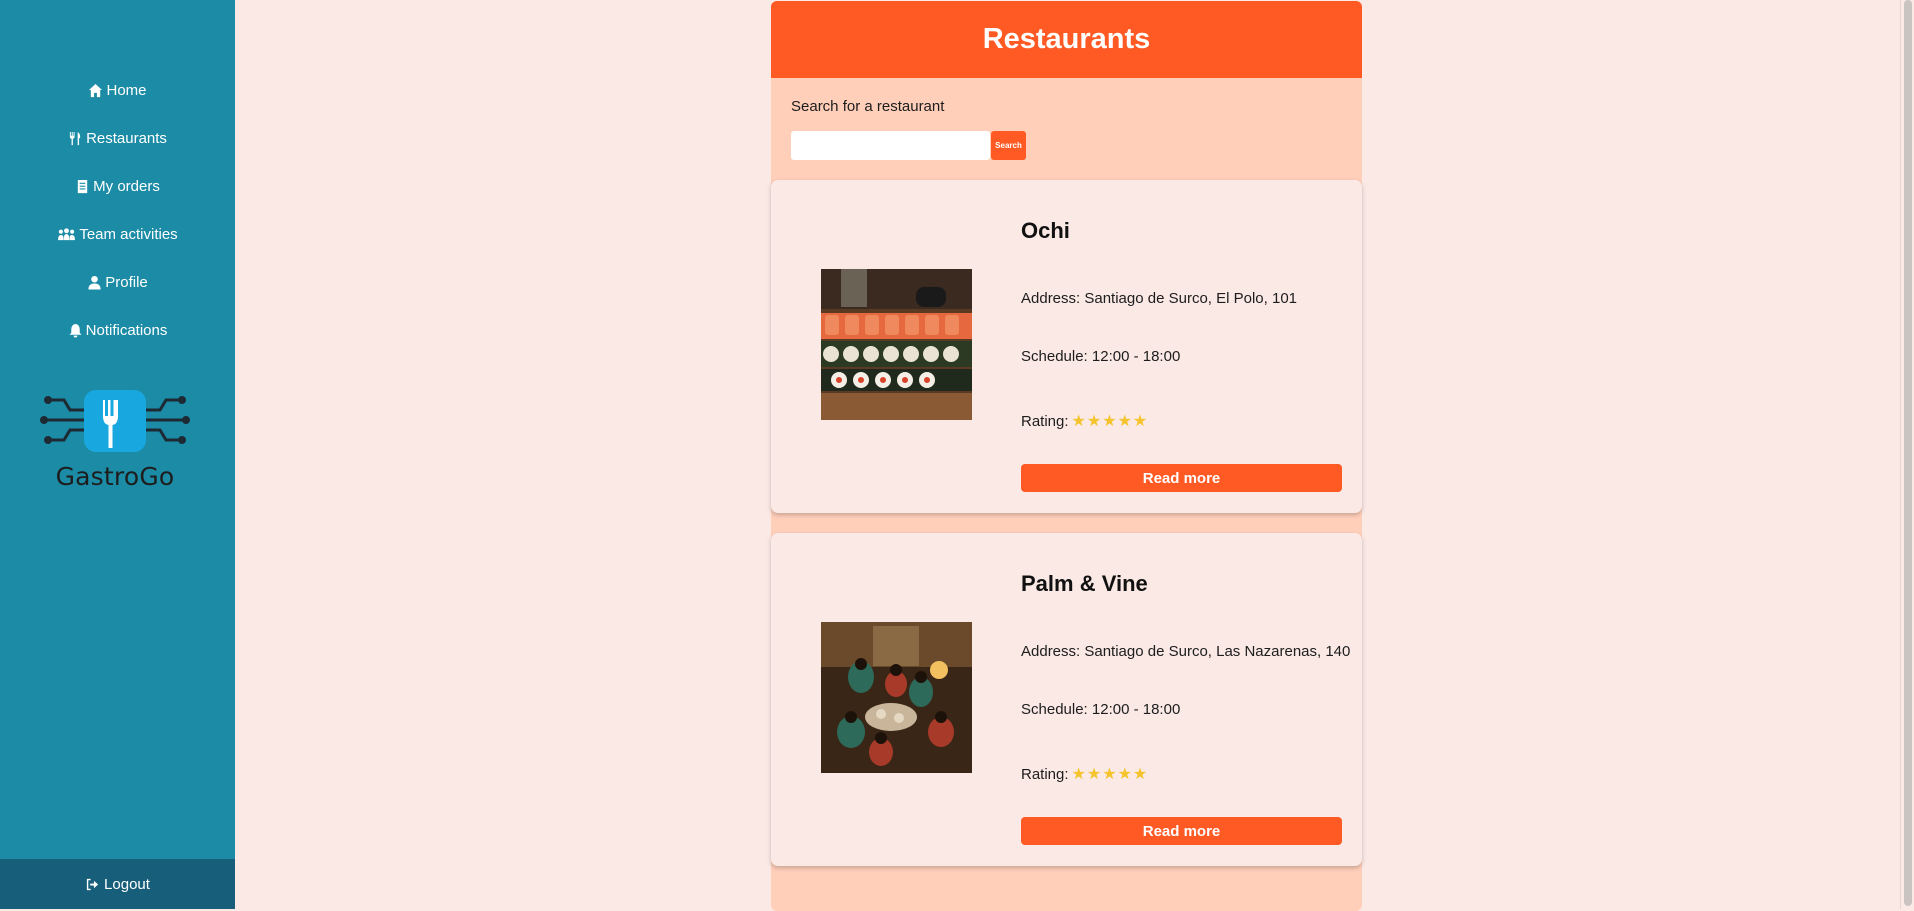 The height and width of the screenshot is (911, 1914). Describe the element at coordinates (1045, 230) in the screenshot. I see `restaurant-name: Ochi` at that location.